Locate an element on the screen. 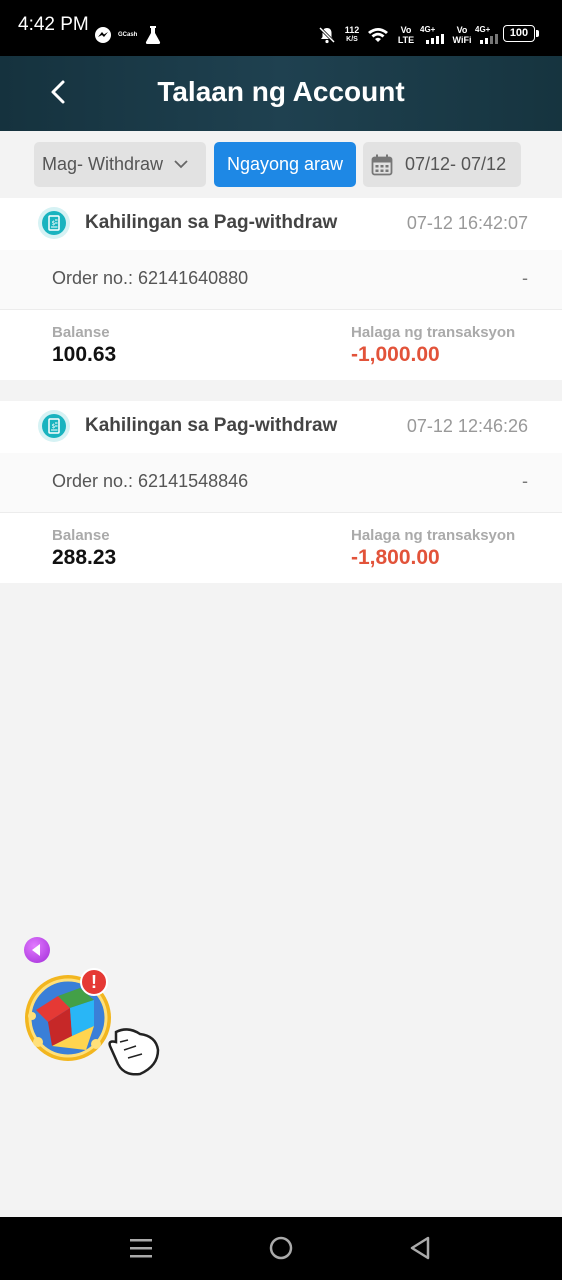  app-header: Talaan ng Account is located at coordinates (281, 93).